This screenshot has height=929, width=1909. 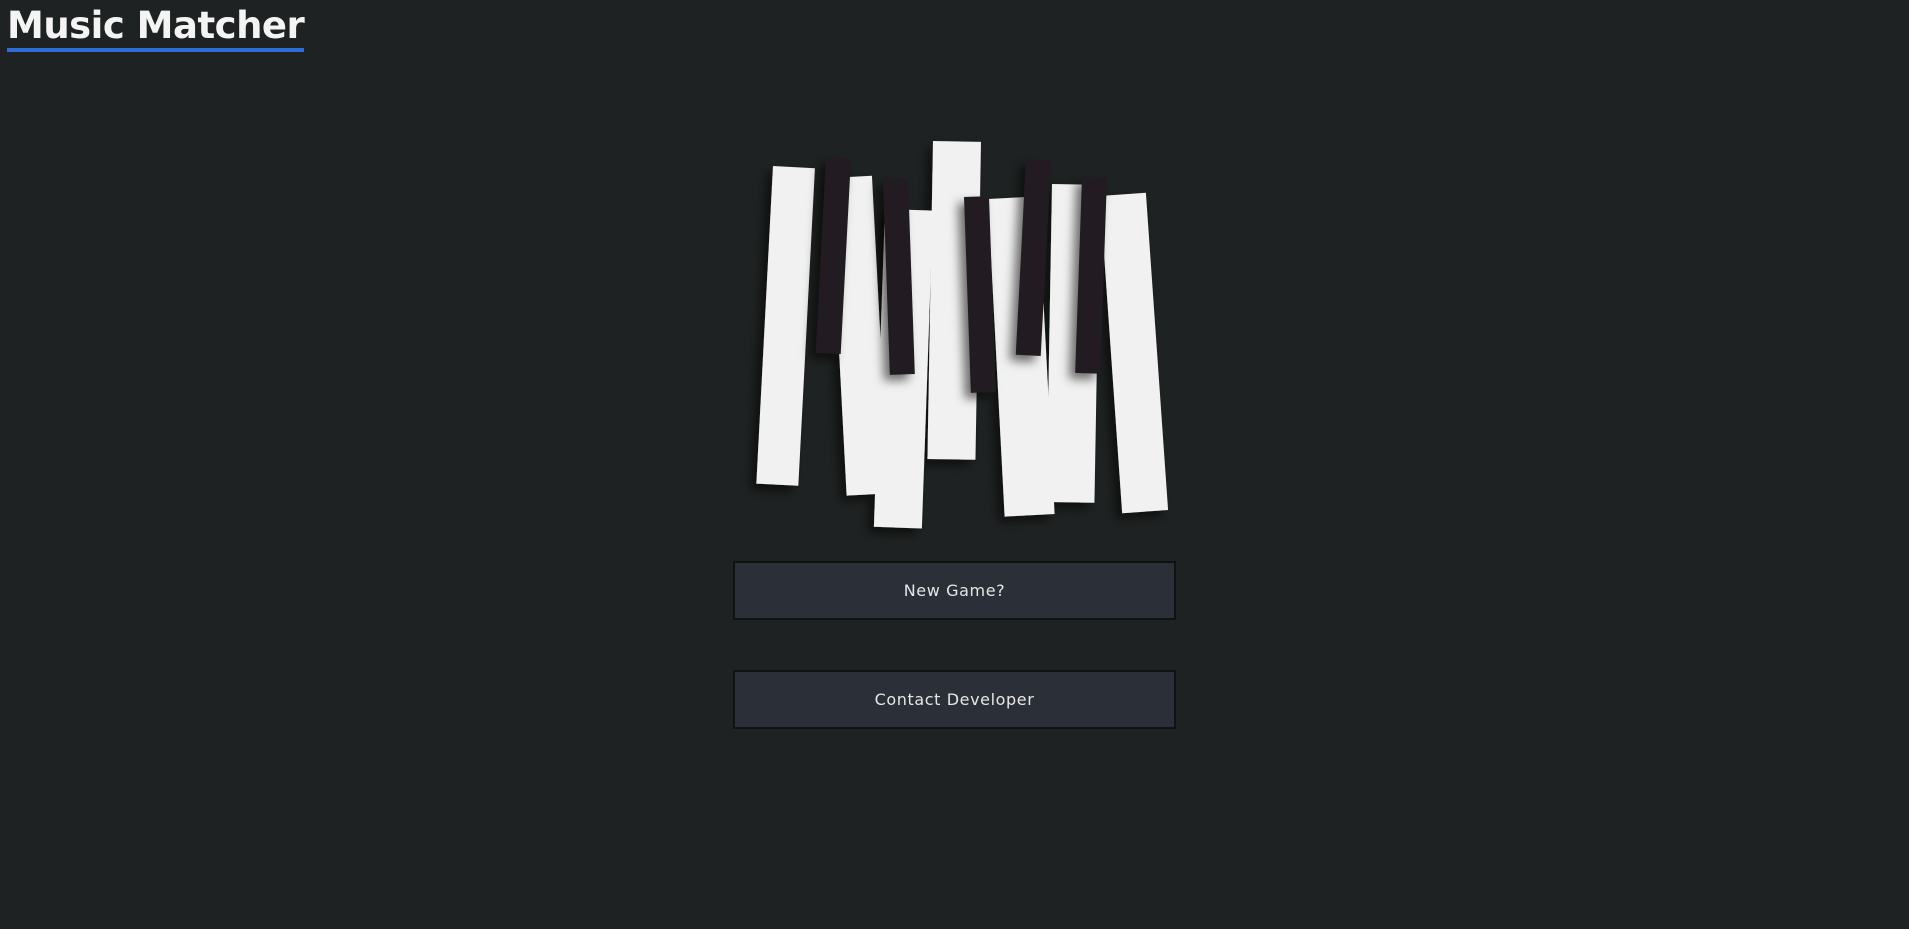 What do you see at coordinates (962, 334) in the screenshot?
I see `piano-keys-icon` at bounding box center [962, 334].